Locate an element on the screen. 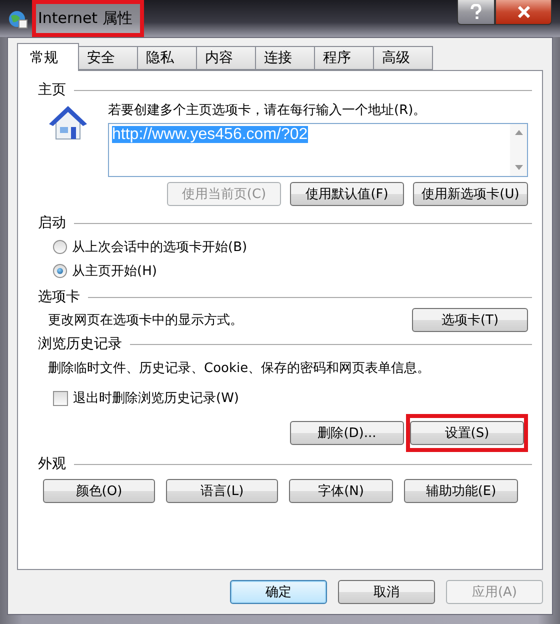 The image size is (560, 624). dialog-button: 确定 is located at coordinates (278, 592).